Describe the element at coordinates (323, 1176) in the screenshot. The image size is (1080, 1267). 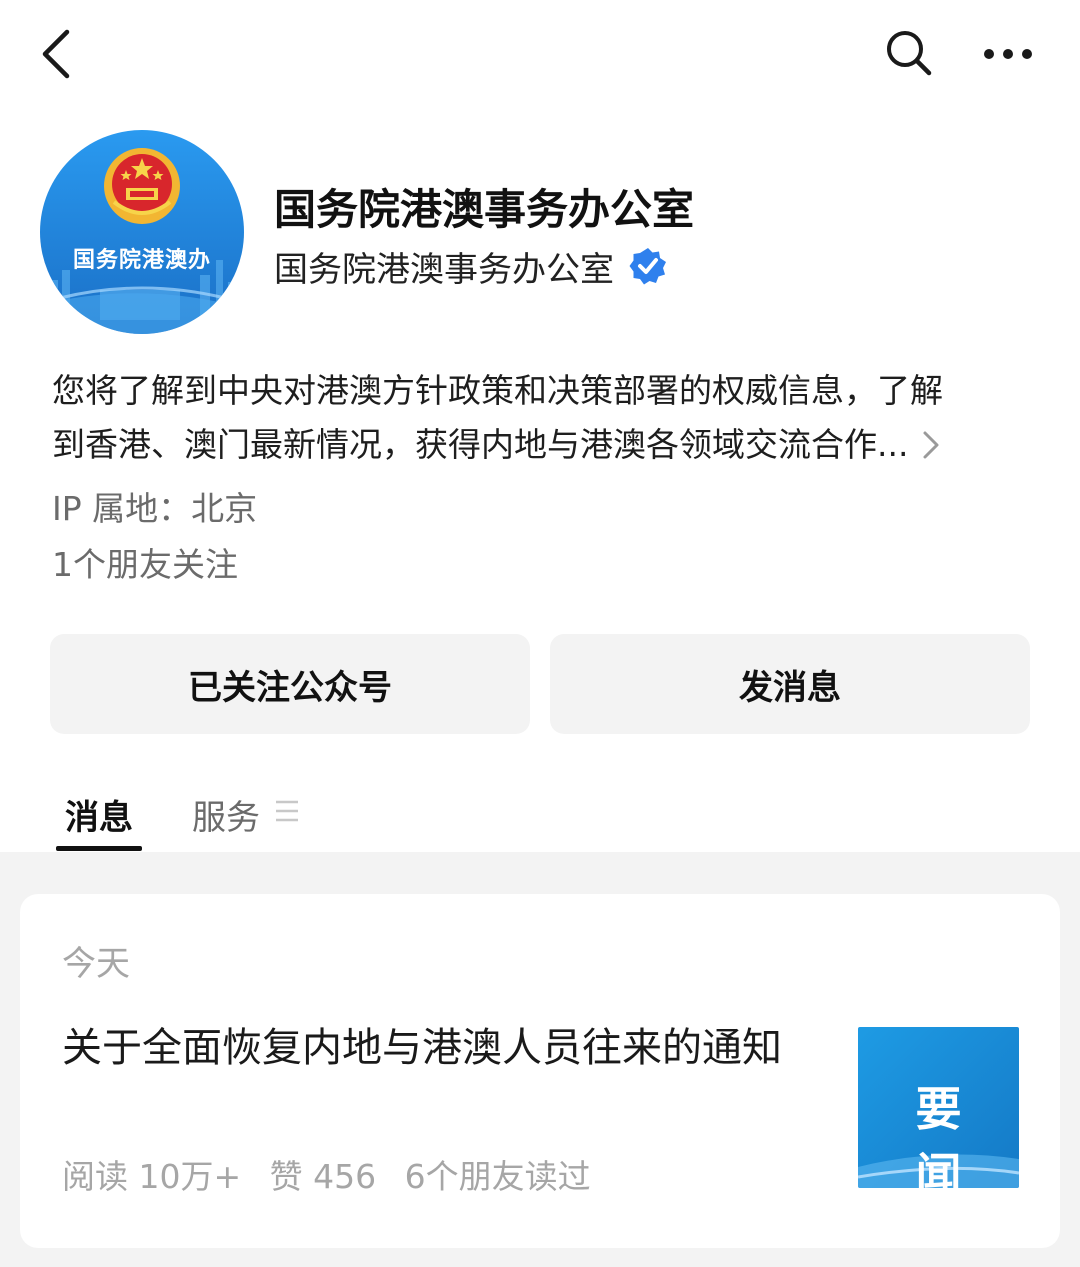
I see `article-likes: 赞 456` at that location.